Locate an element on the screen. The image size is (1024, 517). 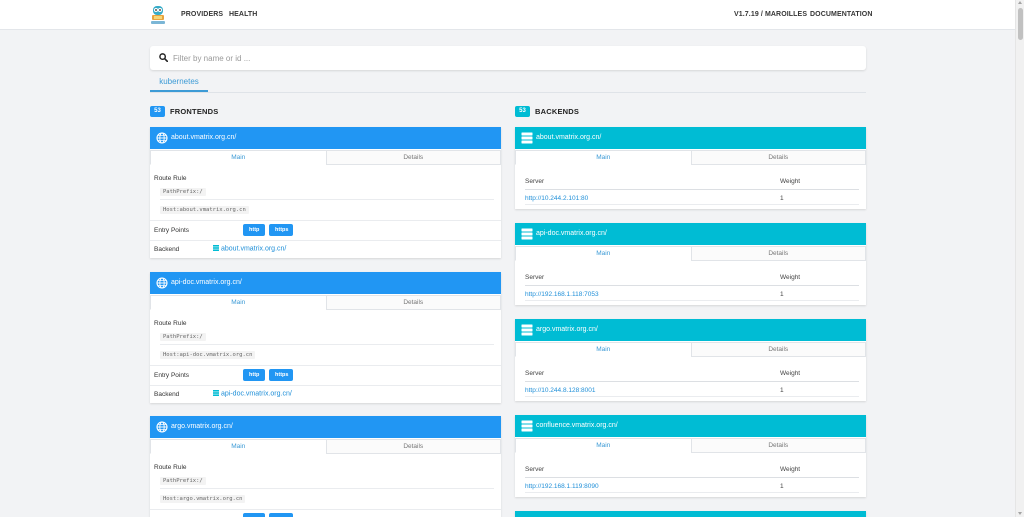
backend-name: confluence.vmatrix.org.cn/ is located at coordinates (577, 425).